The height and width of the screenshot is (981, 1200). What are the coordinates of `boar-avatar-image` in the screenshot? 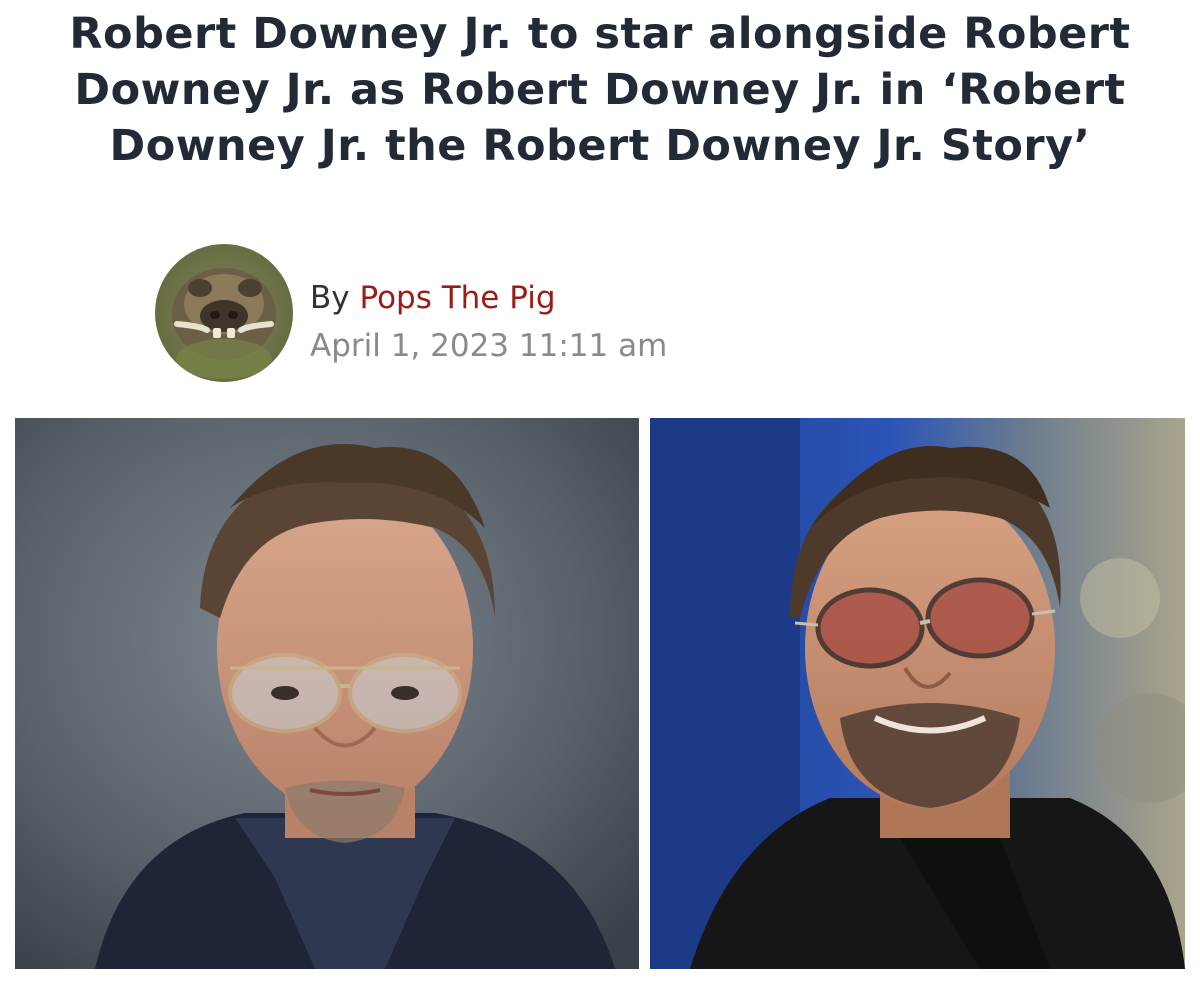 It's located at (224, 313).